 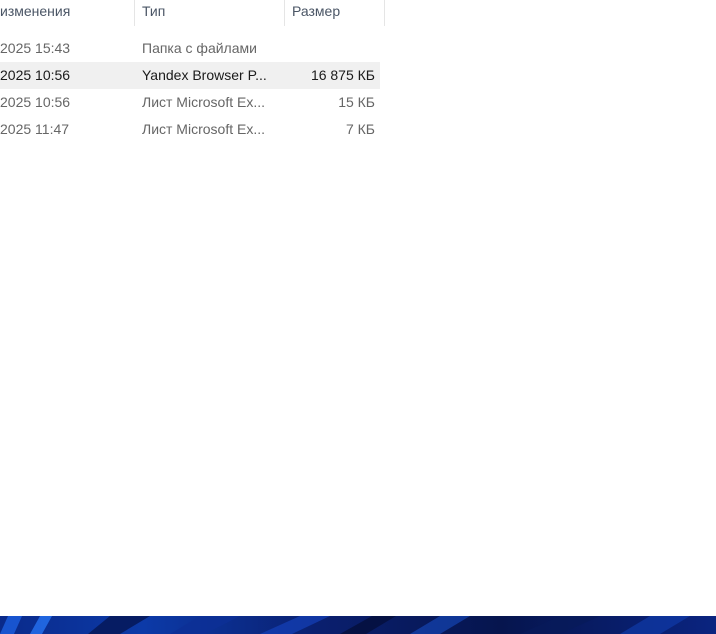 I want to click on column-header-date-modified: изменения, so click(x=67, y=13).